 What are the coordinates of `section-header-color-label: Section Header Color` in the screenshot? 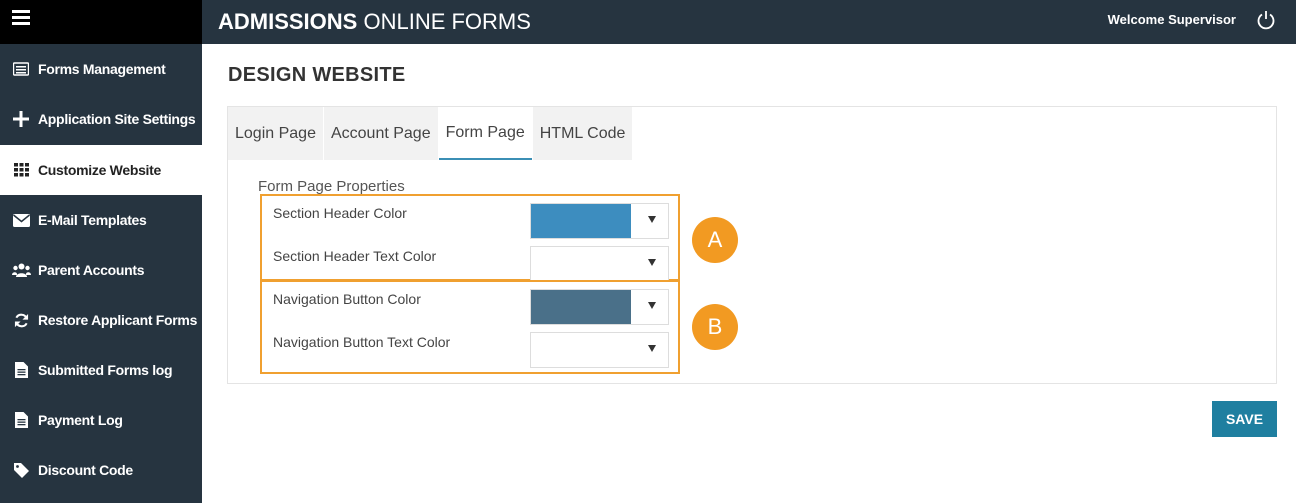 It's located at (340, 213).